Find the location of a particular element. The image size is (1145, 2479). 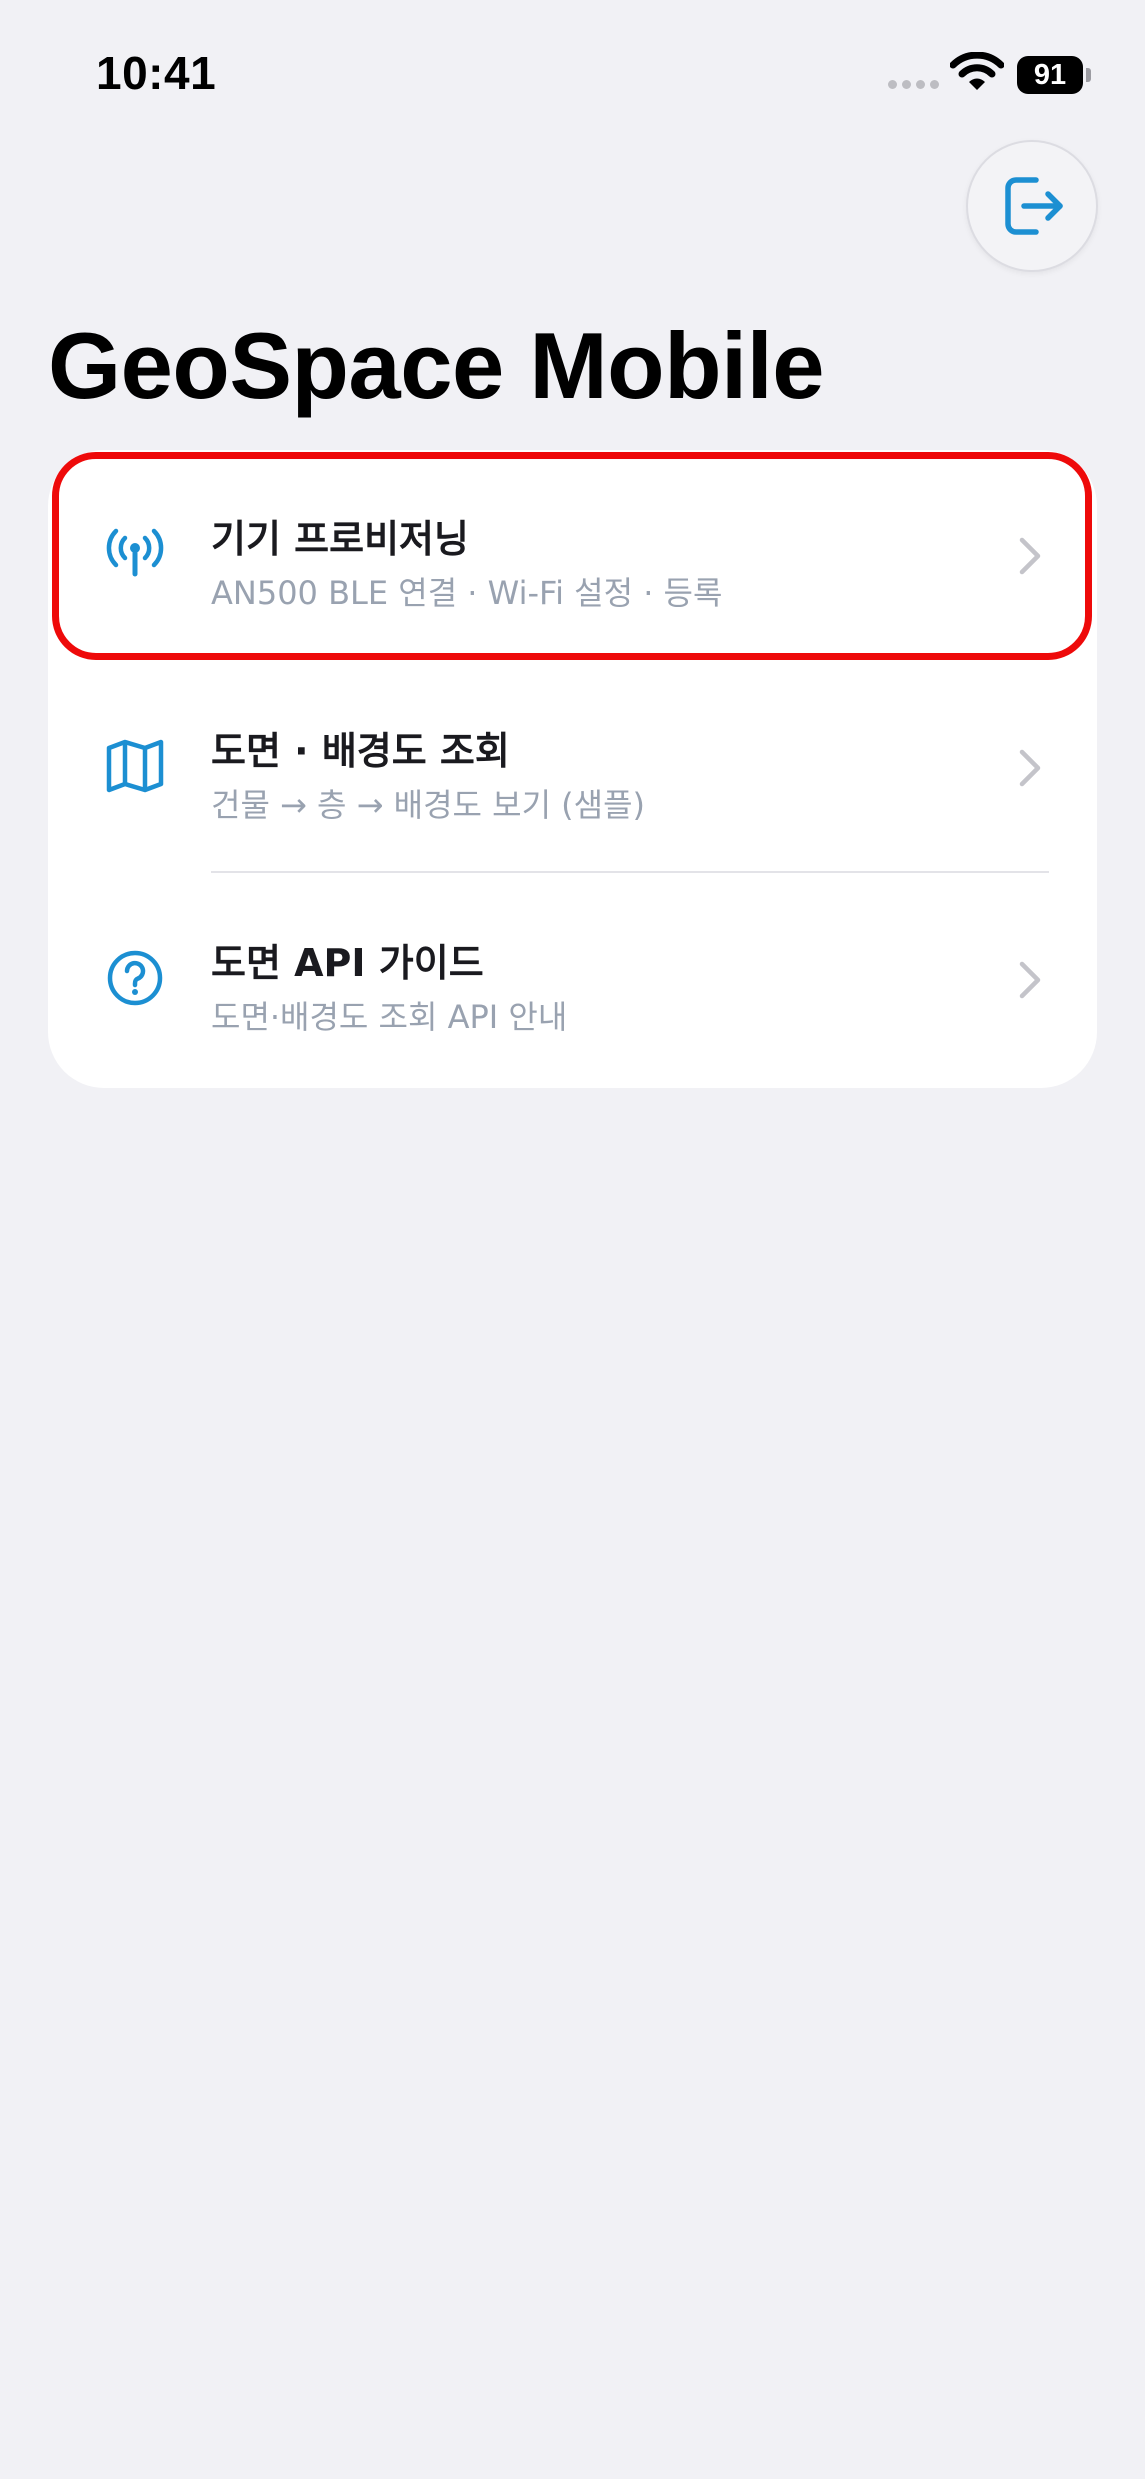

menu-item-floor-plan: 도면 · 배경도 조회 건물 → 층 → 배경도 보기 (샘플) is located at coordinates (572, 768).